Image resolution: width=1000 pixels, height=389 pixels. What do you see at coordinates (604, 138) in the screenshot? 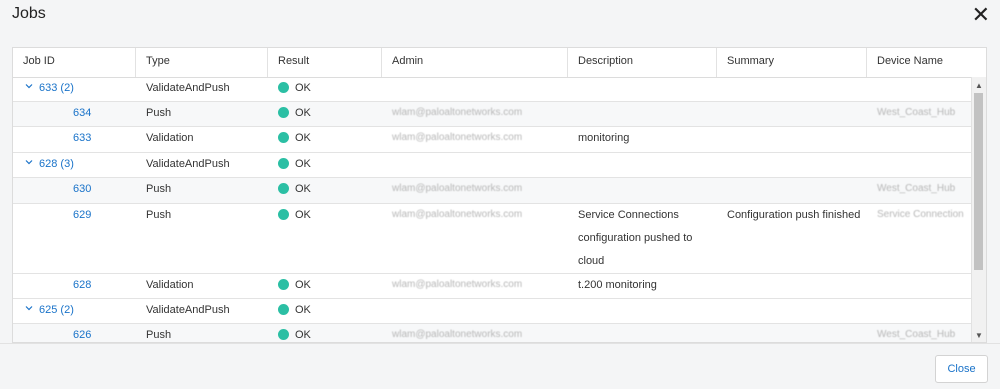
I see `description-cell: monitoring` at bounding box center [604, 138].